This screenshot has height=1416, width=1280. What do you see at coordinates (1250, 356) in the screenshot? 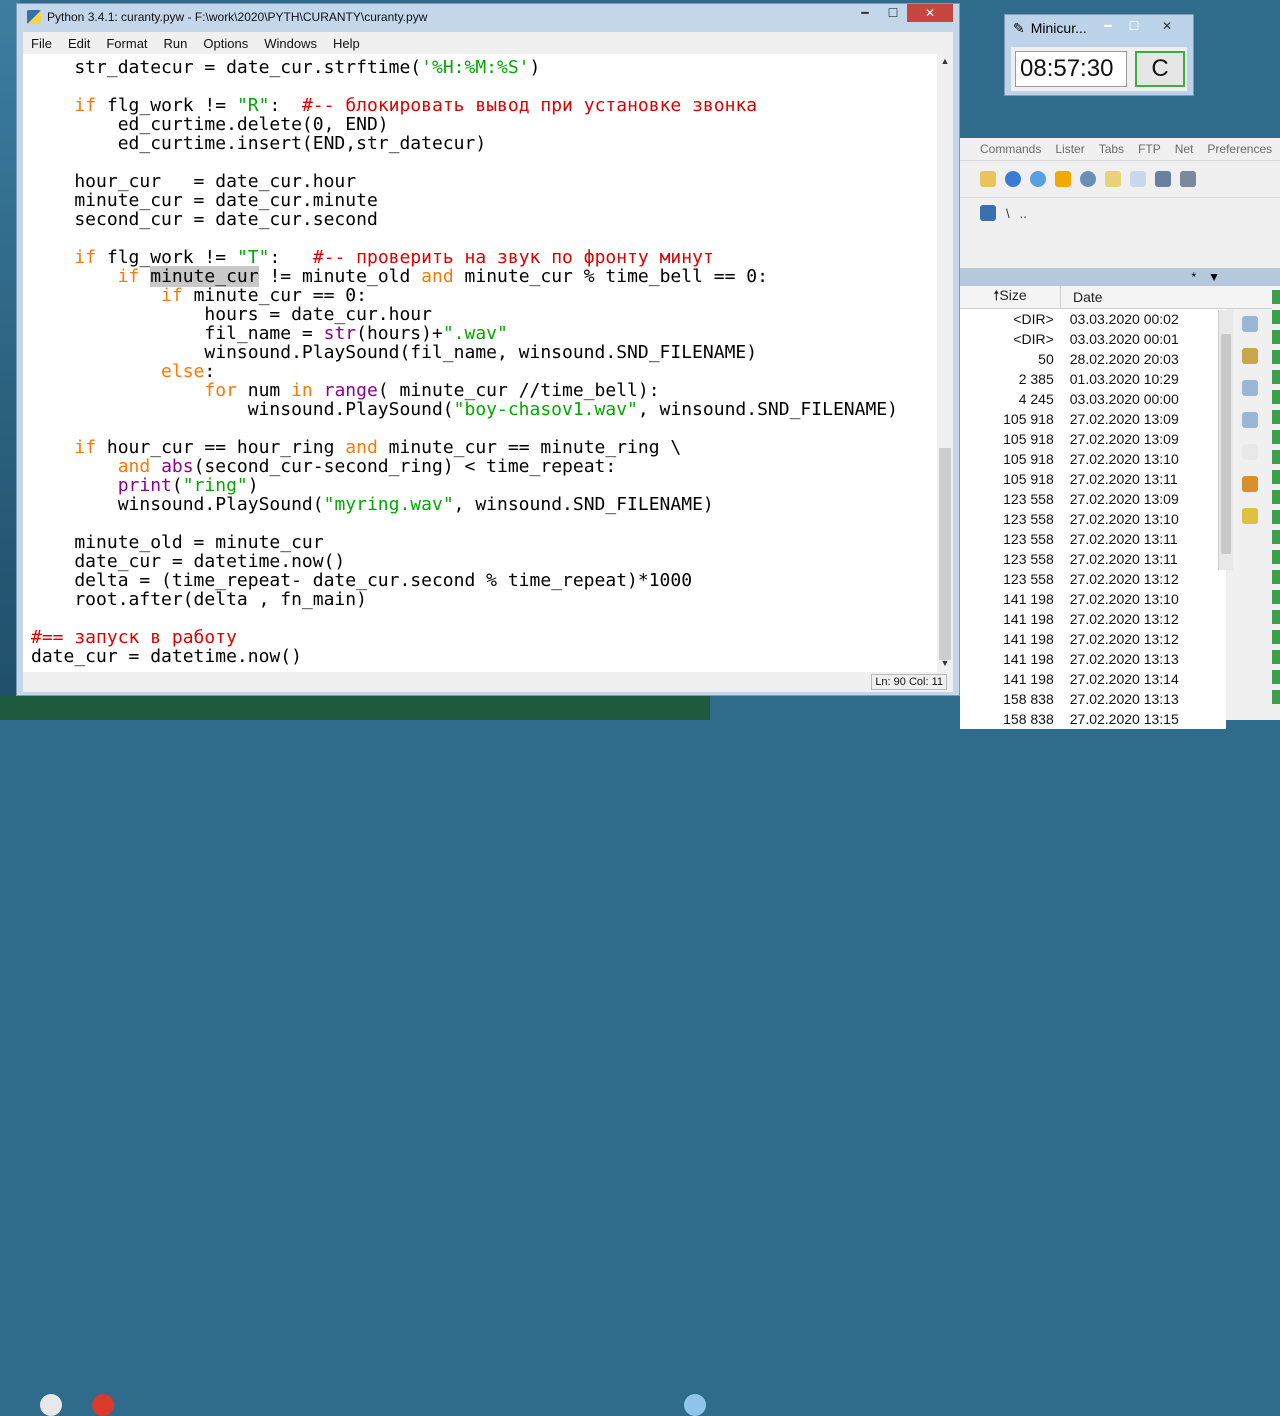
I see `edit-icon` at bounding box center [1250, 356].